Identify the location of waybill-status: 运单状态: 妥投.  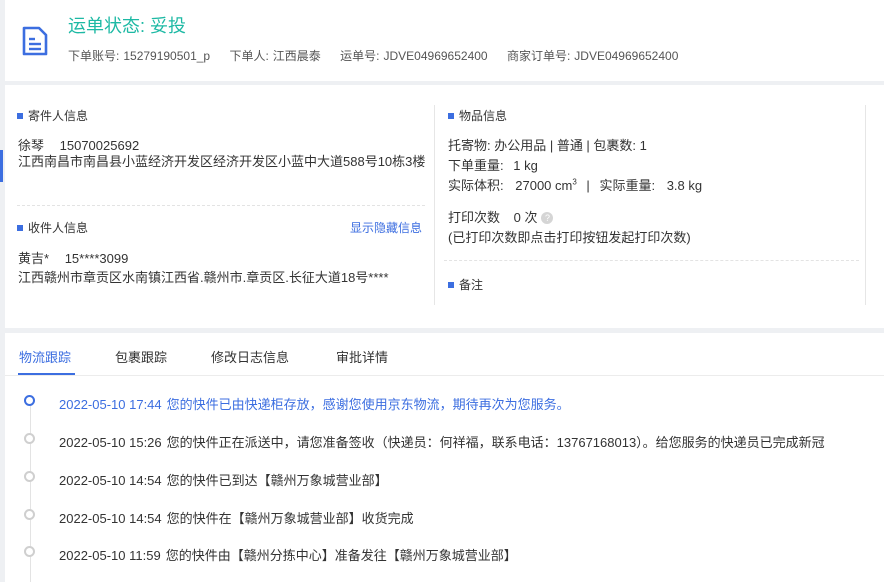
(127, 25).